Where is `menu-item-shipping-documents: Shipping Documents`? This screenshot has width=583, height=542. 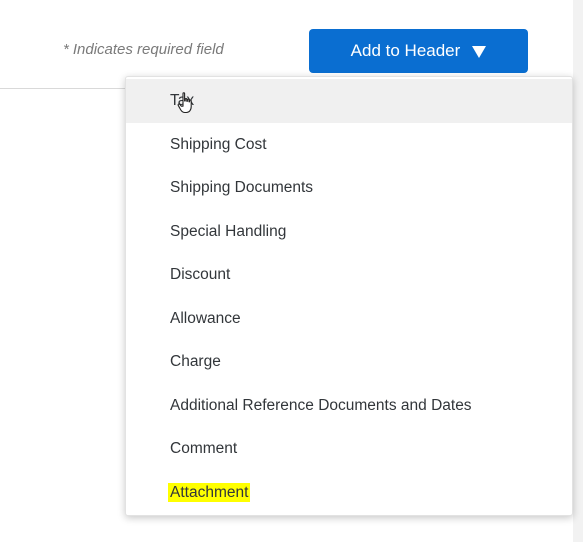 menu-item-shipping-documents: Shipping Documents is located at coordinates (349, 188).